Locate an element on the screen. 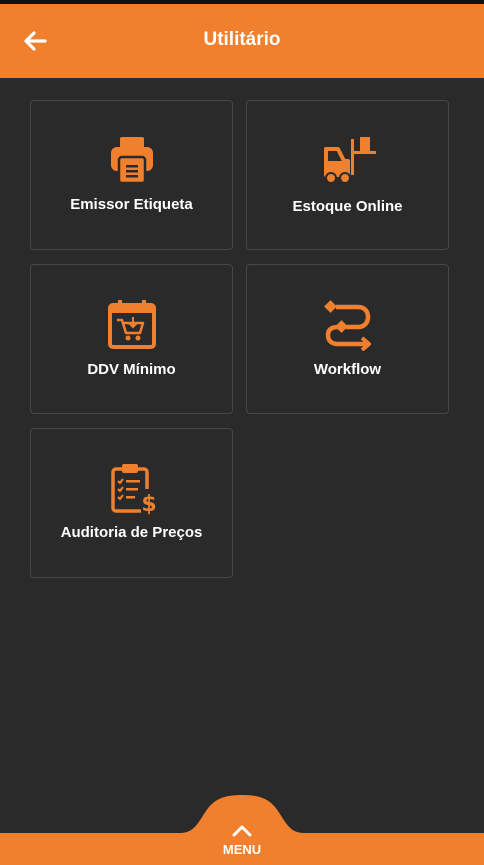  tile-estoque-online: Estoque Online is located at coordinates (347, 175).